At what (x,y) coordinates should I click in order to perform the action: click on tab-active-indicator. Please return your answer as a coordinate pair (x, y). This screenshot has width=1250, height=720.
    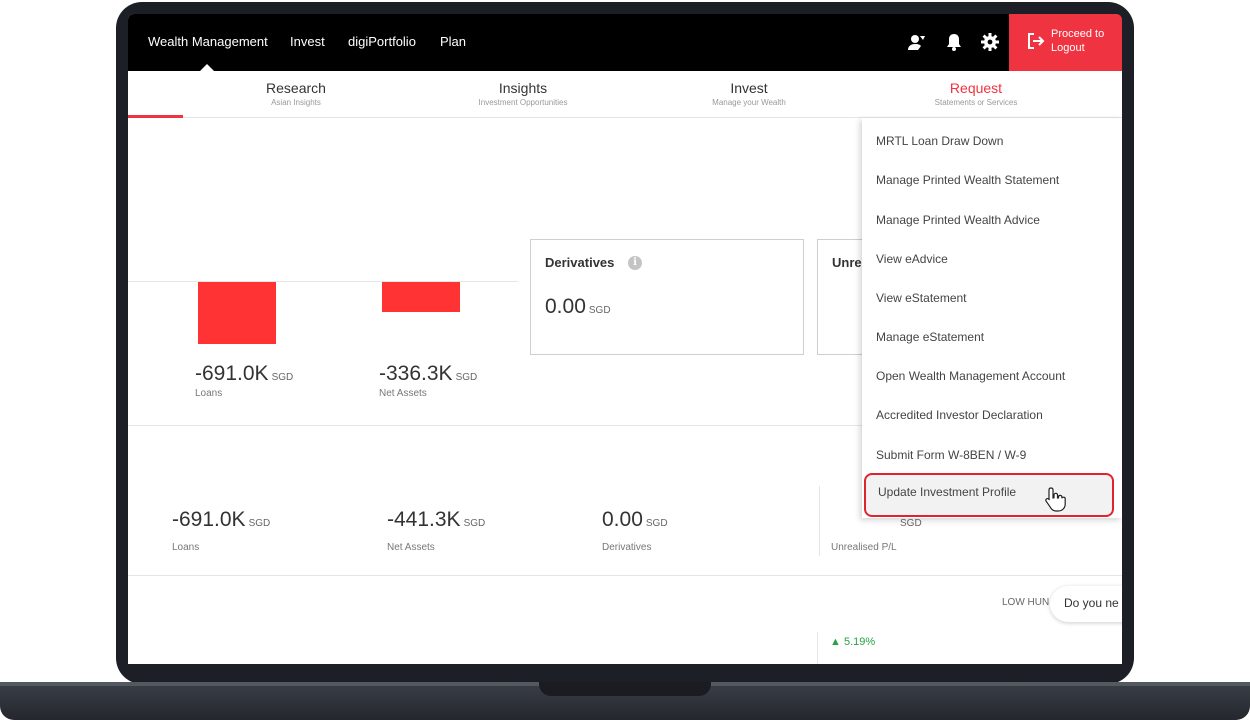
    Looking at the image, I should click on (155, 116).